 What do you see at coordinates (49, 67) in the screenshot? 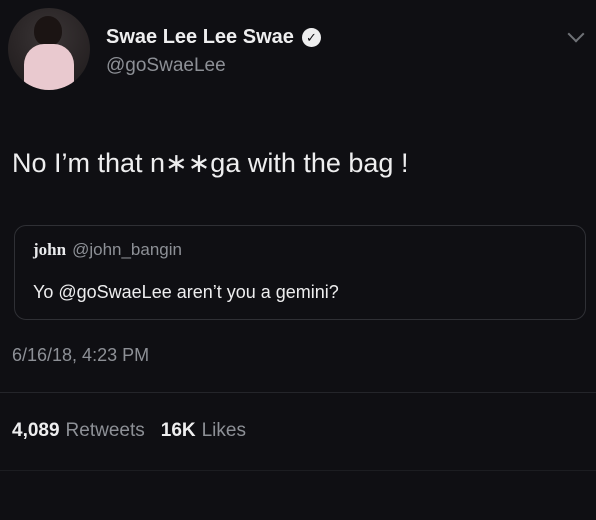
I see `avatar-figure-body` at bounding box center [49, 67].